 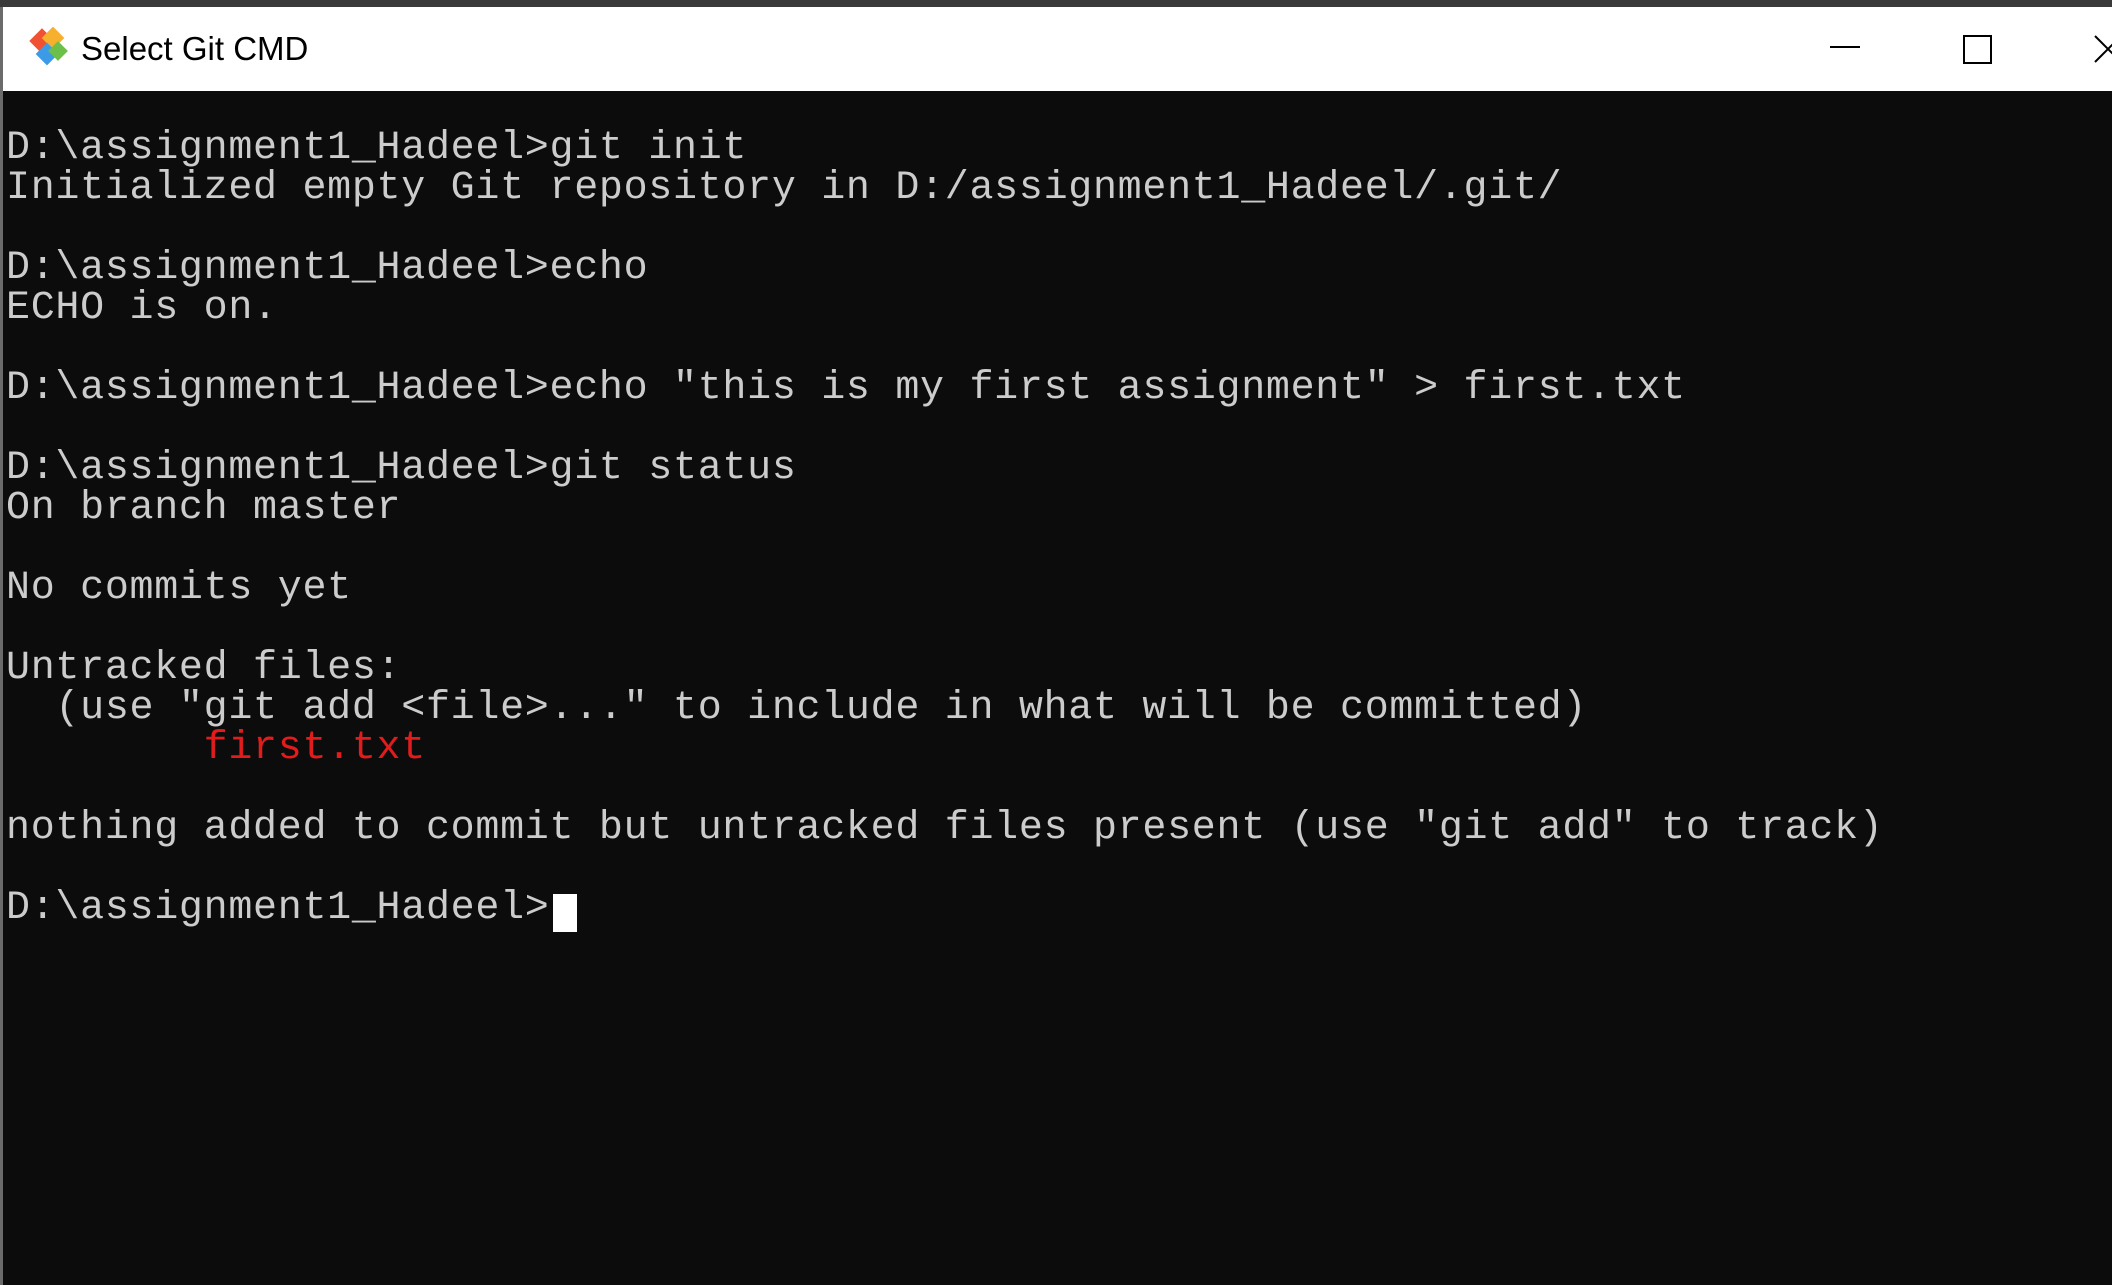 I want to click on console-line: D:\assignment1_Hadeel>git status, so click(x=401, y=468).